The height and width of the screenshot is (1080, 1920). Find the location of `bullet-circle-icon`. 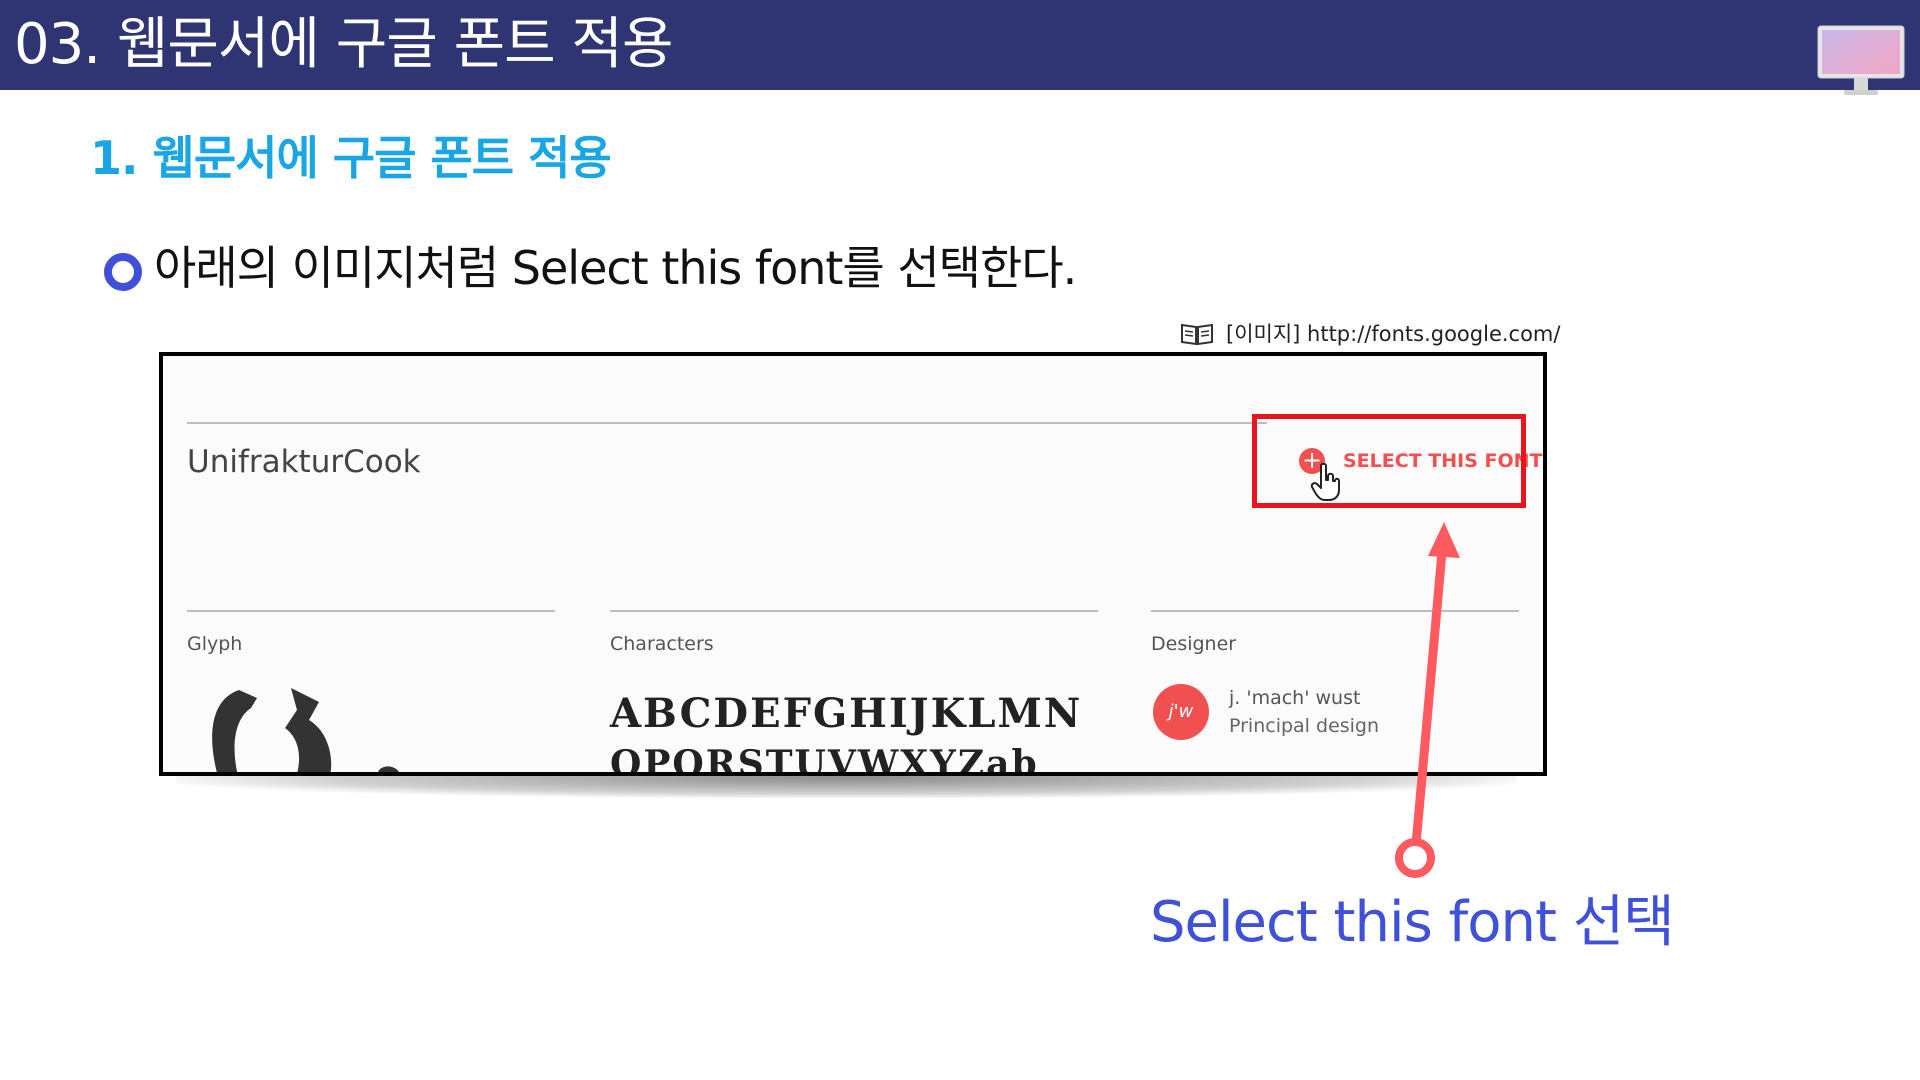

bullet-circle-icon is located at coordinates (123, 272).